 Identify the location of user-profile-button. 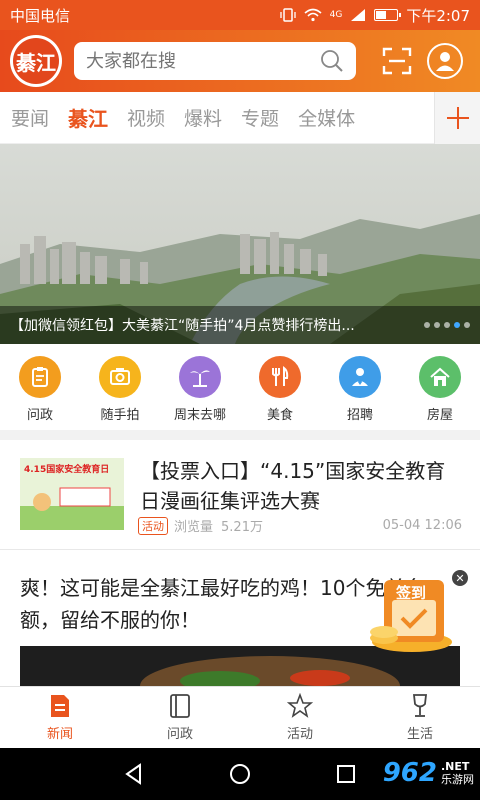
(445, 61).